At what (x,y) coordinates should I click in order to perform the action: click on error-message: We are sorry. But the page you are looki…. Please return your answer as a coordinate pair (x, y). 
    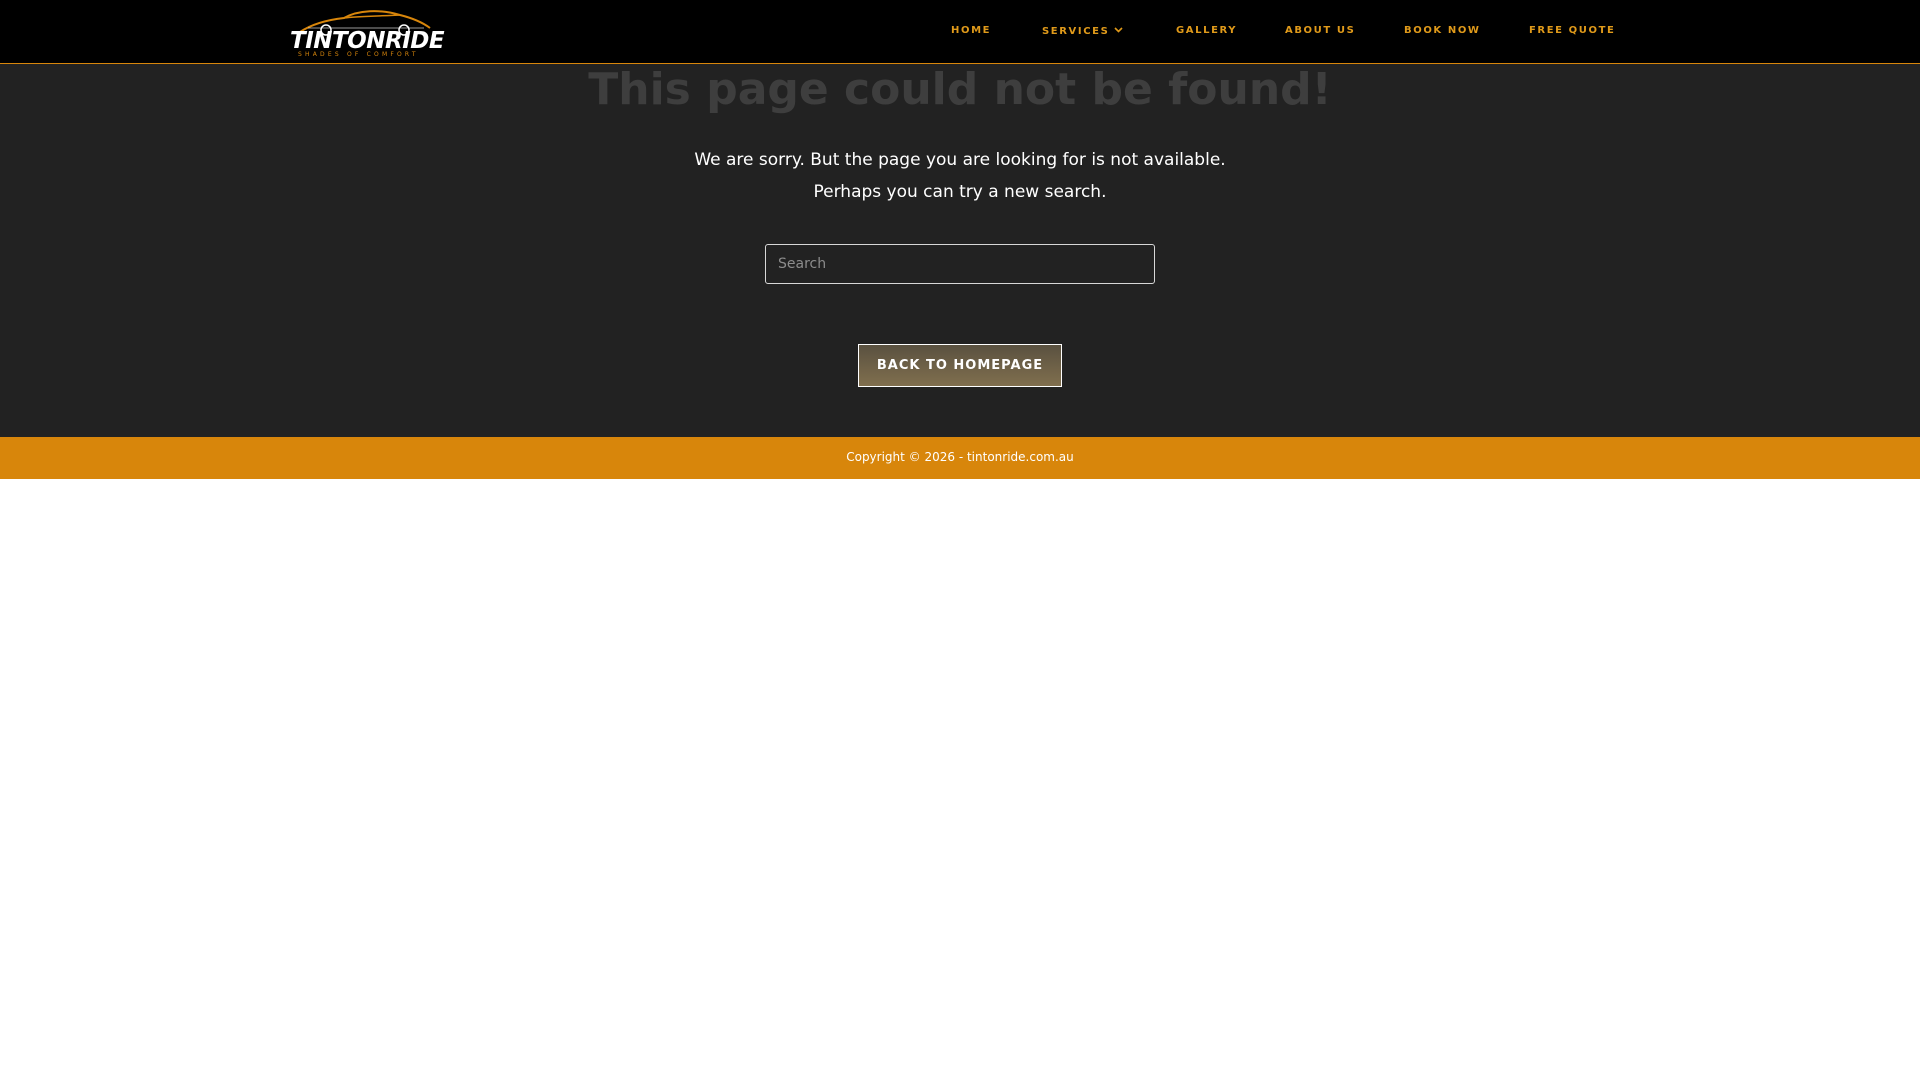
    Looking at the image, I should click on (960, 160).